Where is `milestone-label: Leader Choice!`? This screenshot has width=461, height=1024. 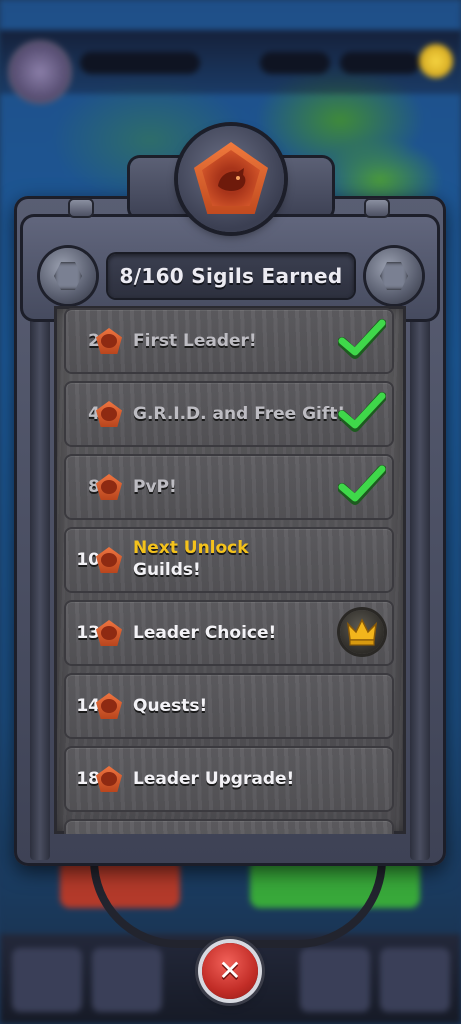 milestone-label: Leader Choice! is located at coordinates (205, 633).